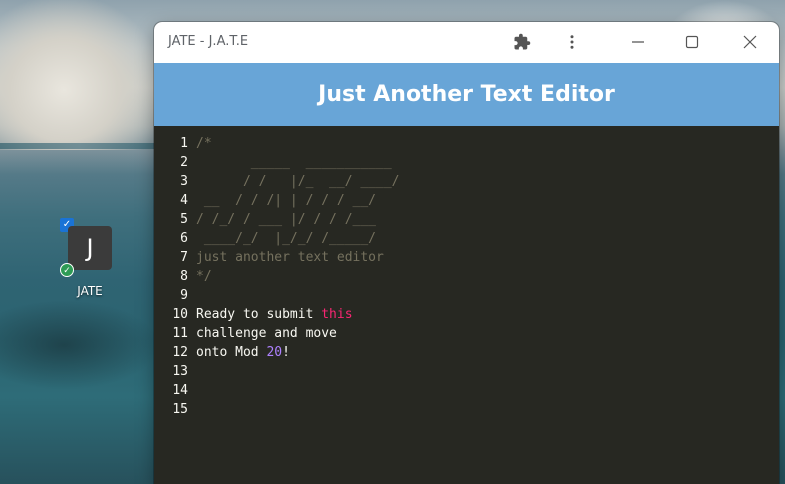 The height and width of the screenshot is (484, 785). I want to click on code-line: _____ ___________, so click(487, 162).